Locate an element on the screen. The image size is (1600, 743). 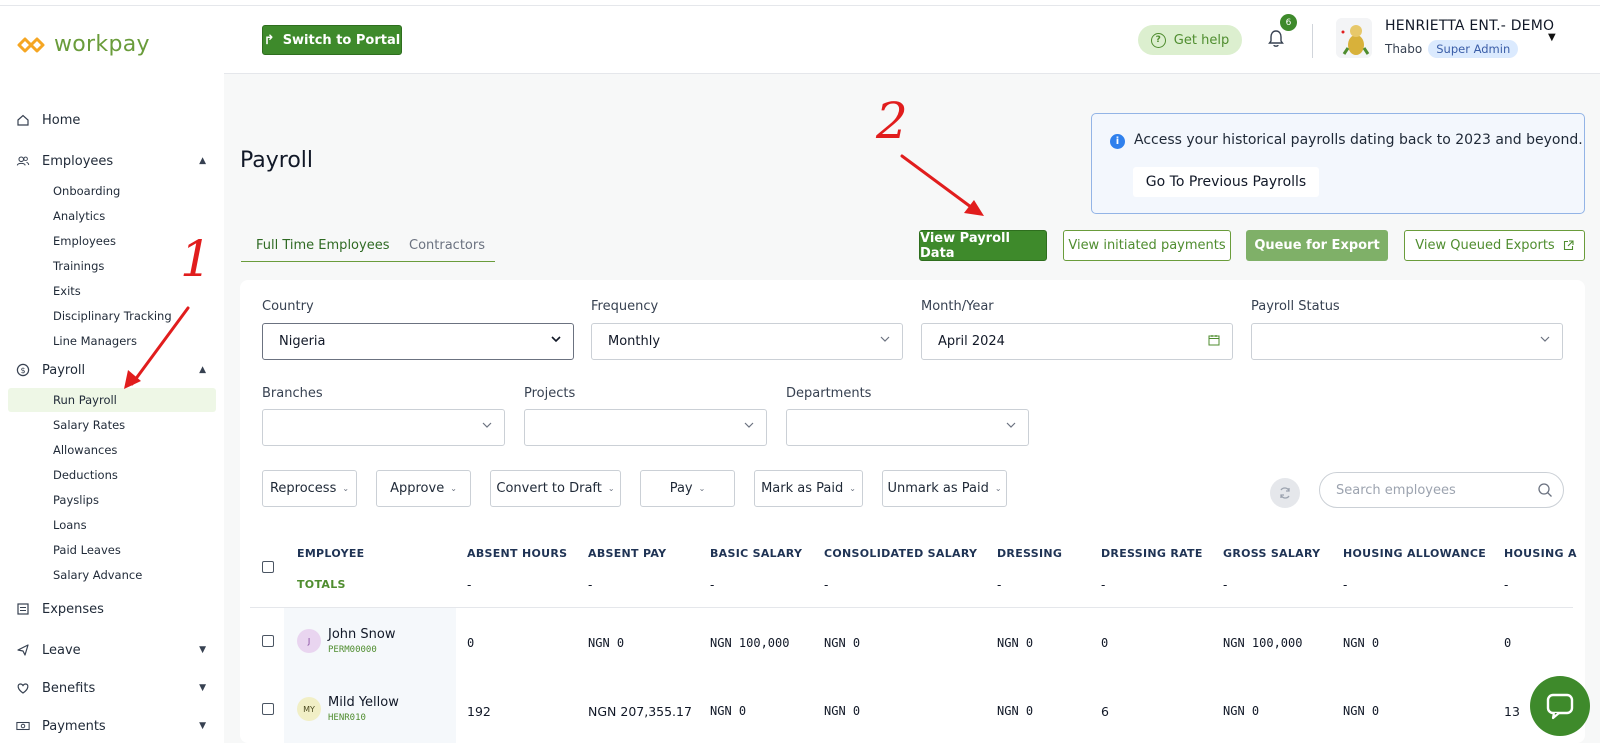
users-icon is located at coordinates (23, 161).